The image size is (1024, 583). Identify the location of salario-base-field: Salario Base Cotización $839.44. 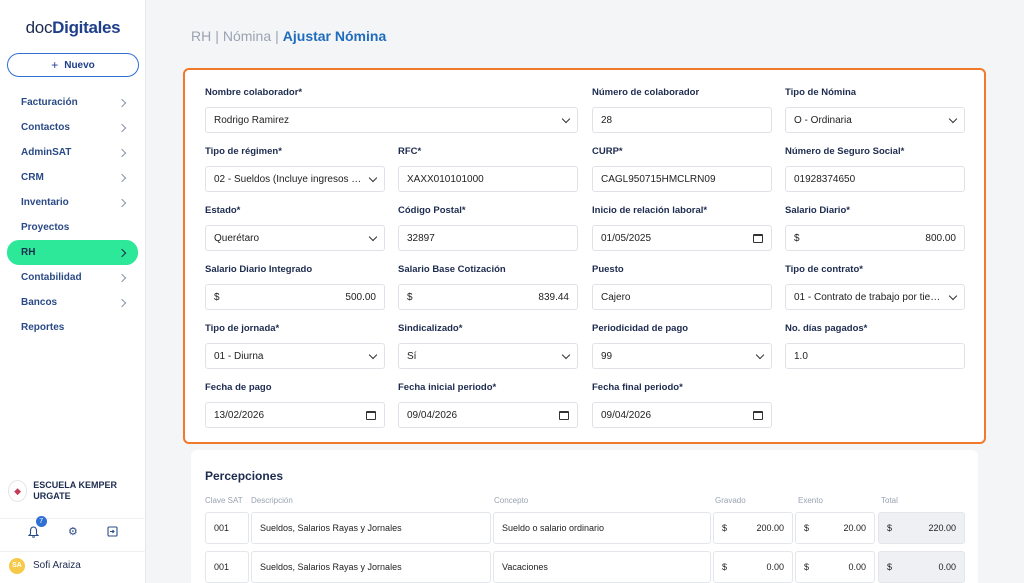
(488, 287).